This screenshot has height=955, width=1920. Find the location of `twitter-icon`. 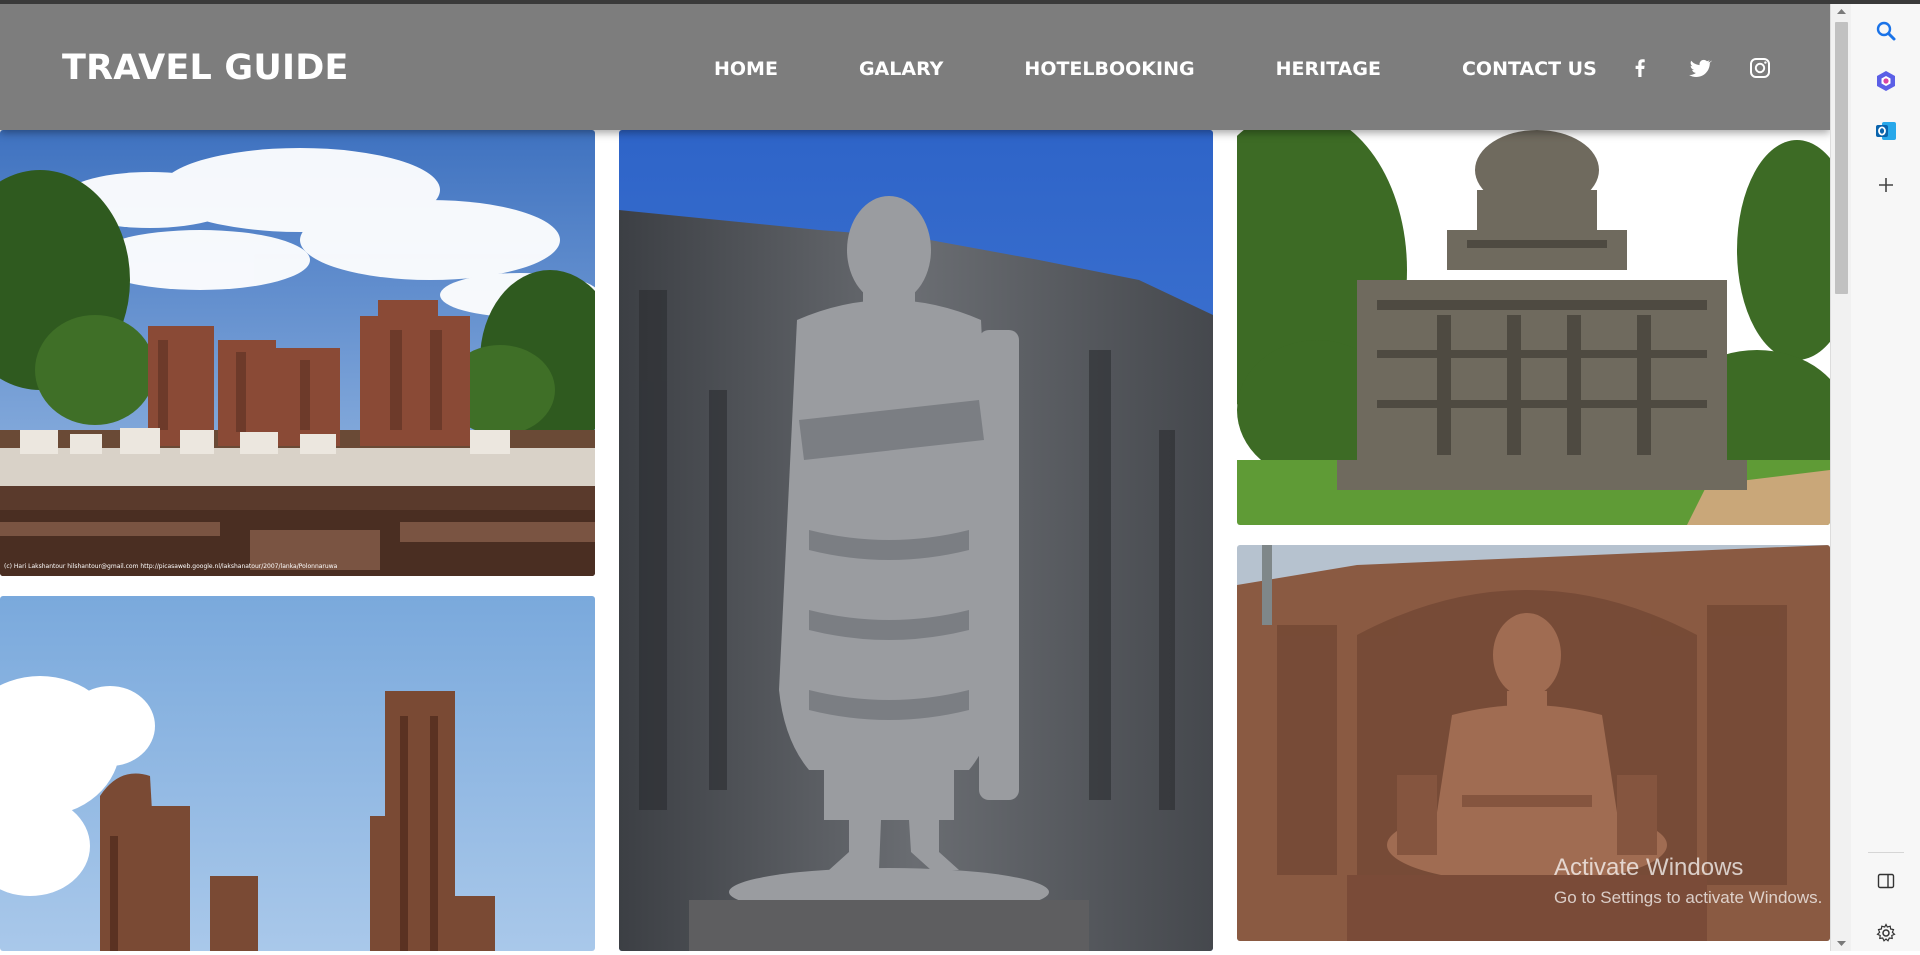

twitter-icon is located at coordinates (1700, 68).